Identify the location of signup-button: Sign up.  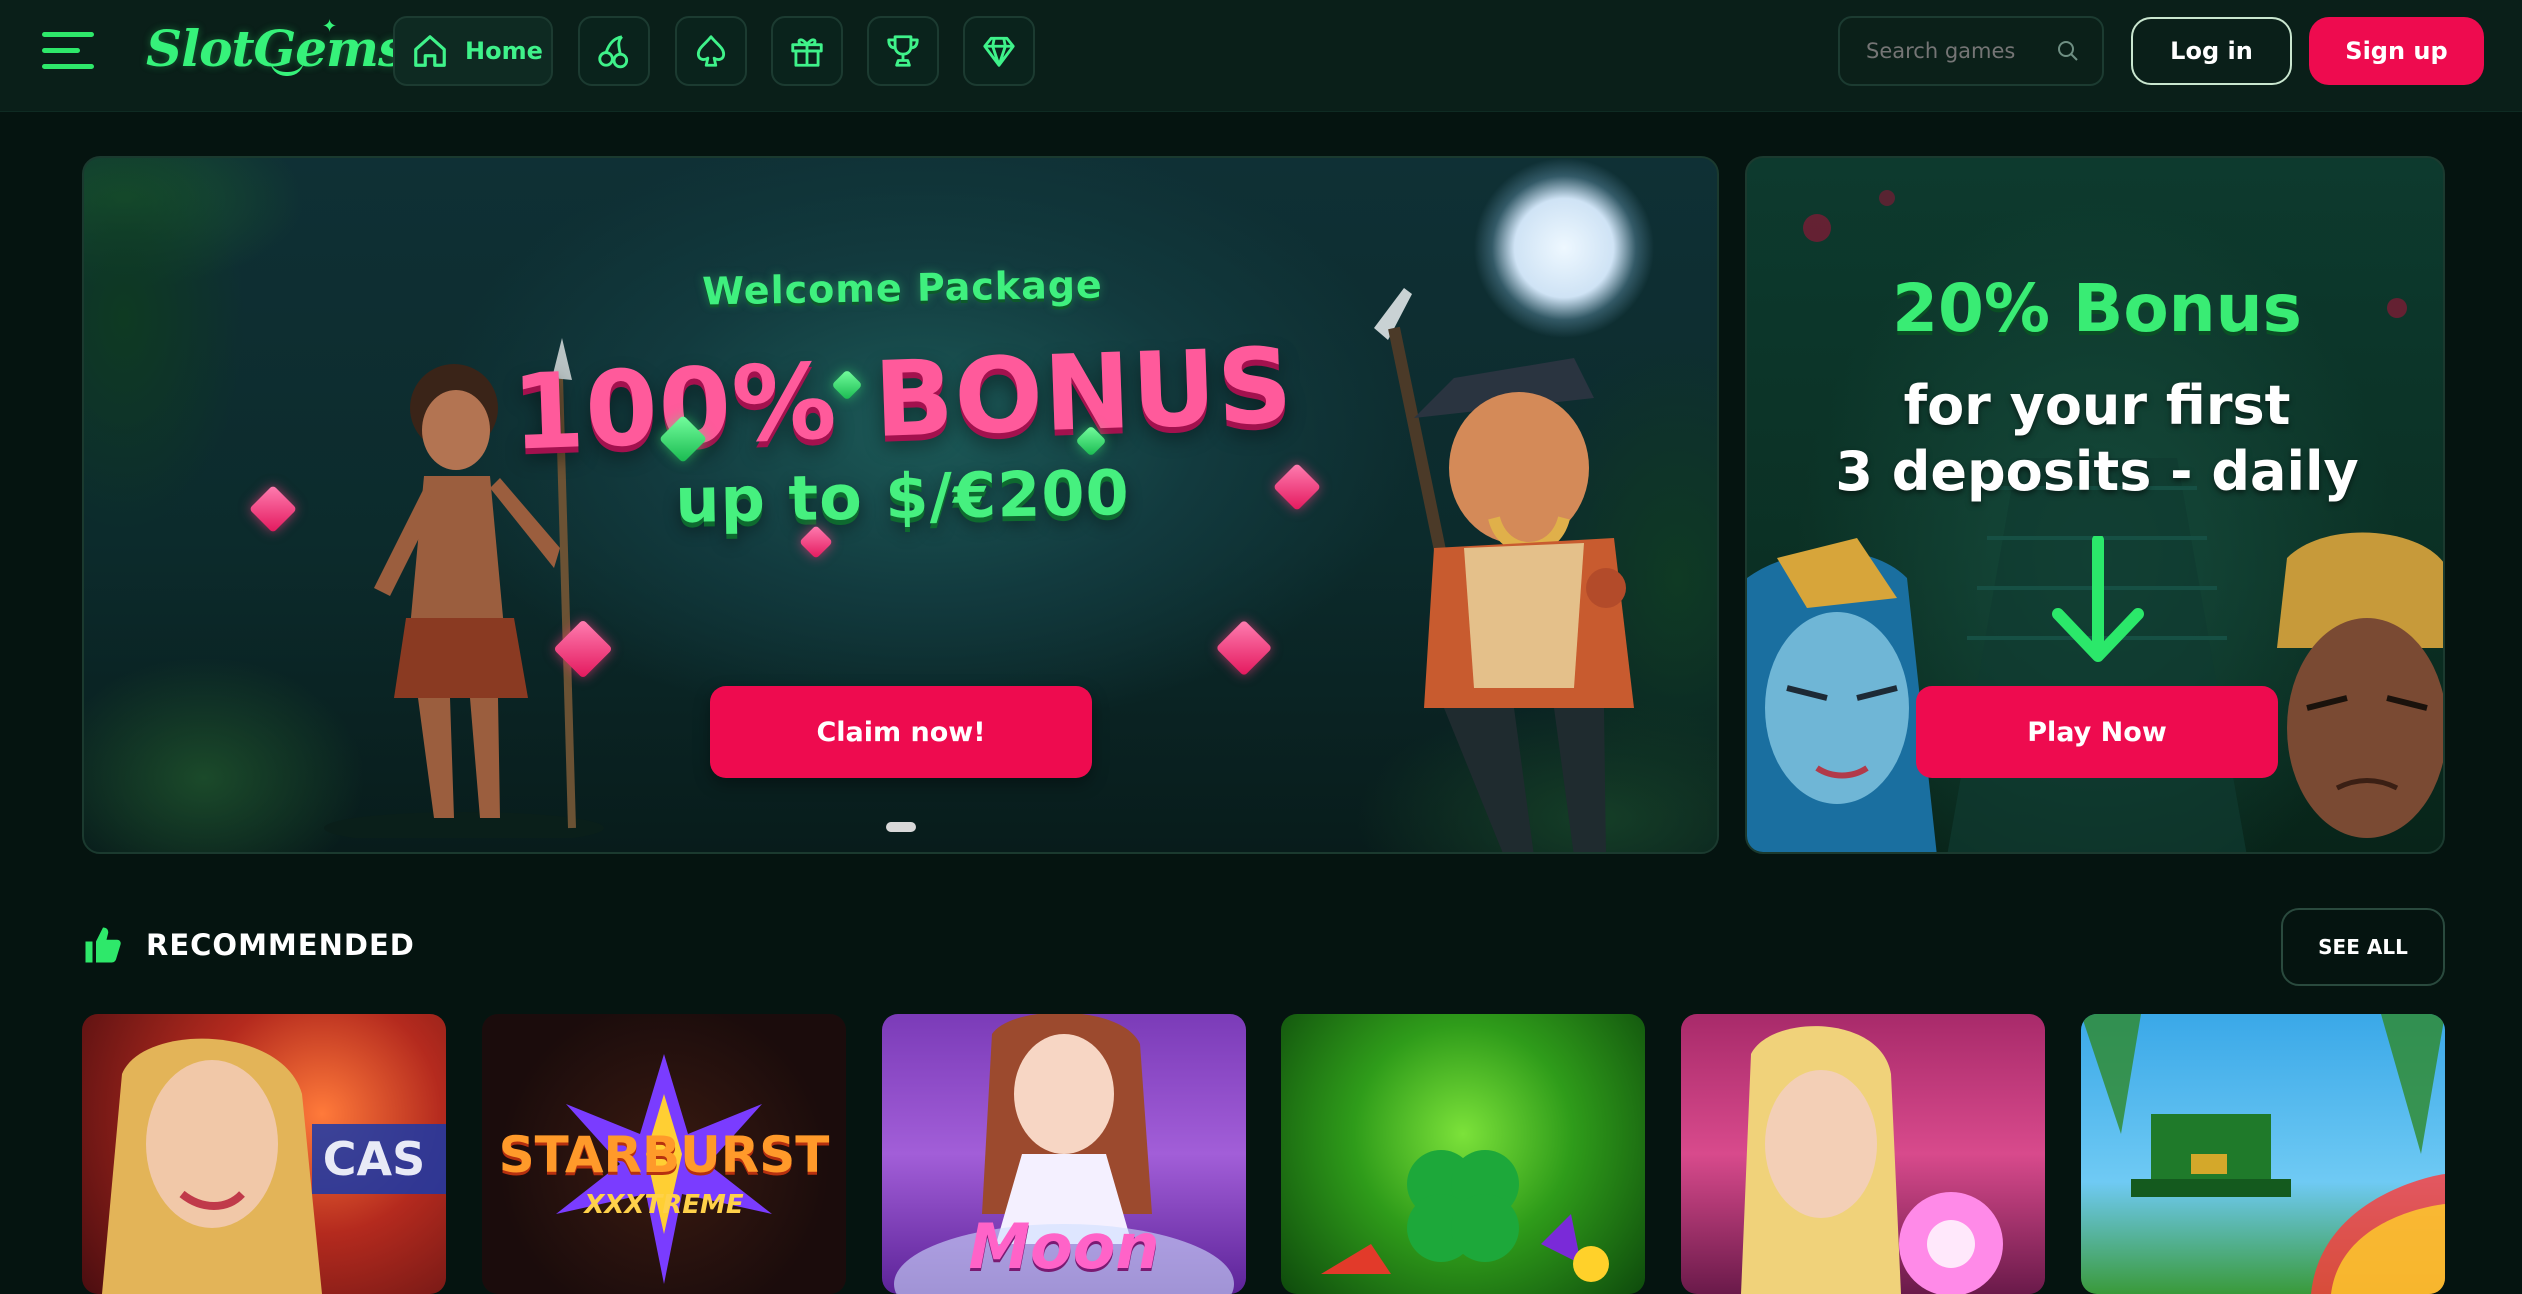
(2396, 51).